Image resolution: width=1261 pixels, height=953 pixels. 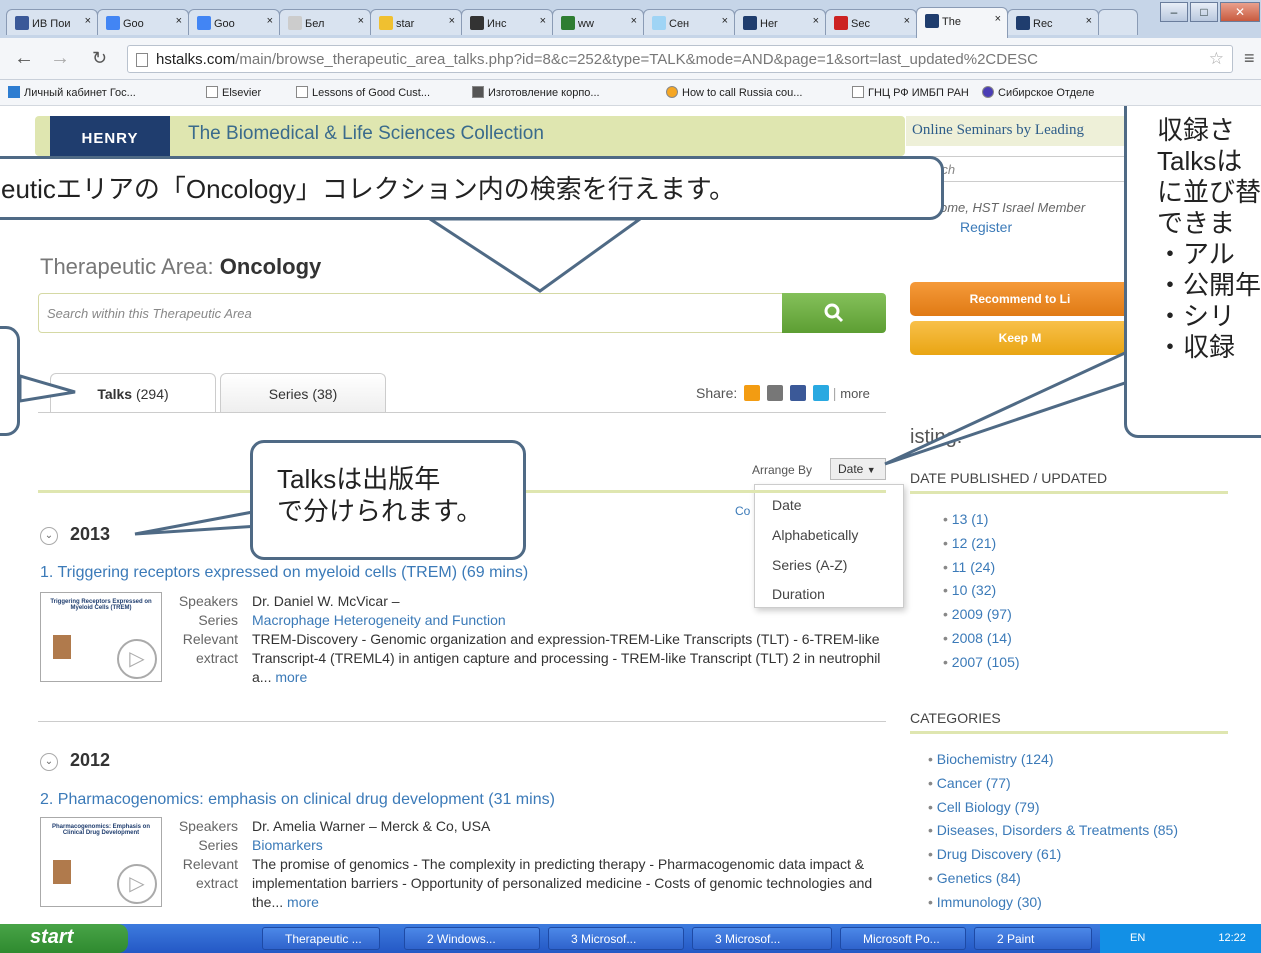 I want to click on bookmark-item: Elsevier, so click(x=233, y=92).